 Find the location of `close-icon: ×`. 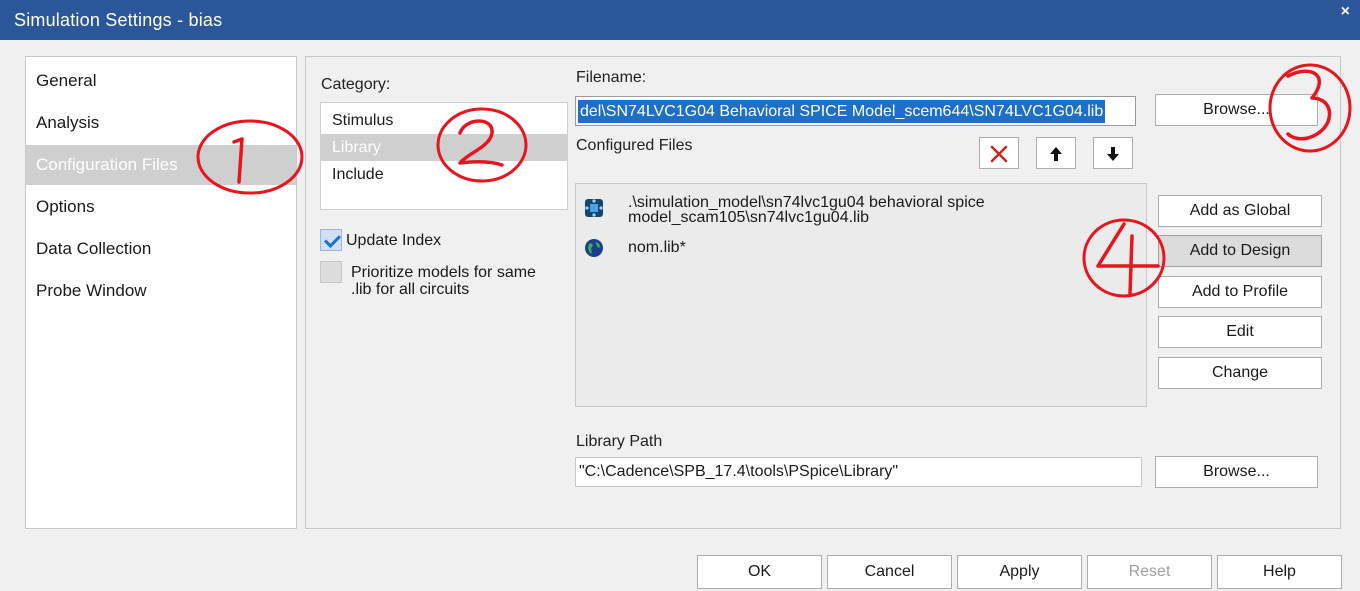

close-icon: × is located at coordinates (1345, 12).